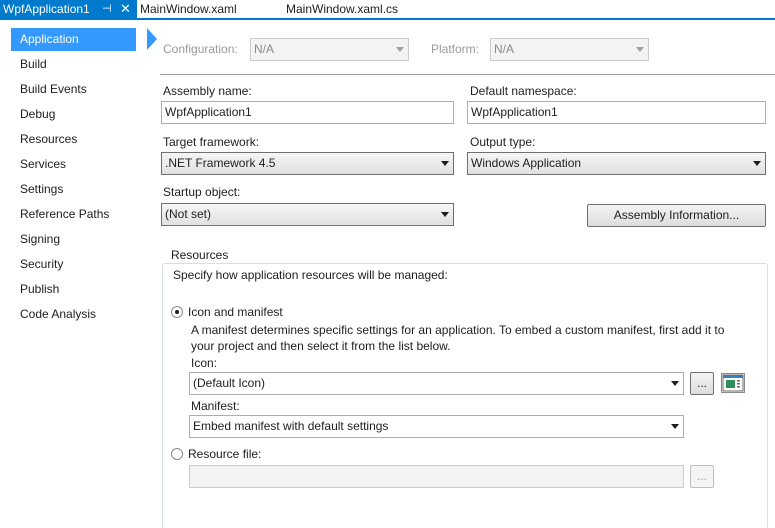 This screenshot has height=528, width=775. What do you see at coordinates (329, 49) in the screenshot?
I see `configuration-dropdown: N/A` at bounding box center [329, 49].